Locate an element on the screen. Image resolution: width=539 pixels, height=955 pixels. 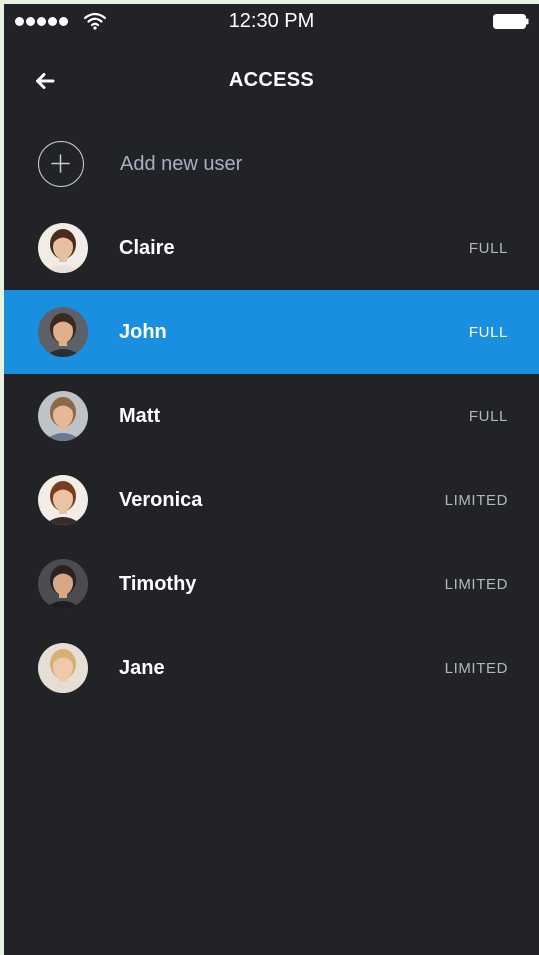
status-time: 12:30 PM is located at coordinates (271, 21).